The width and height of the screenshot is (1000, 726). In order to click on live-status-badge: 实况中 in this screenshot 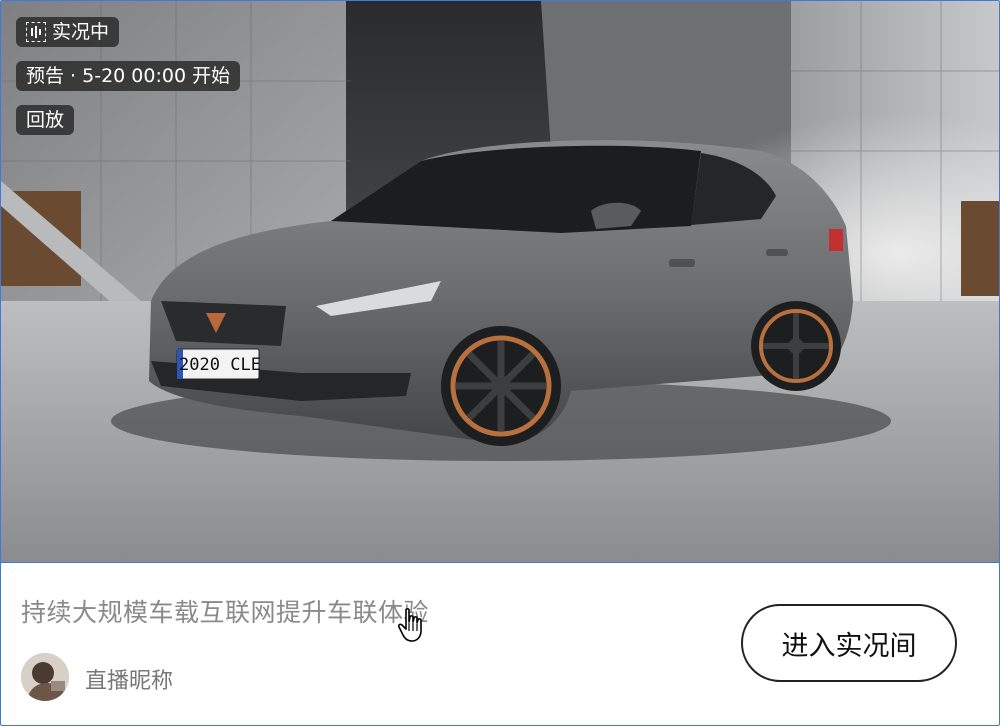, I will do `click(68, 32)`.